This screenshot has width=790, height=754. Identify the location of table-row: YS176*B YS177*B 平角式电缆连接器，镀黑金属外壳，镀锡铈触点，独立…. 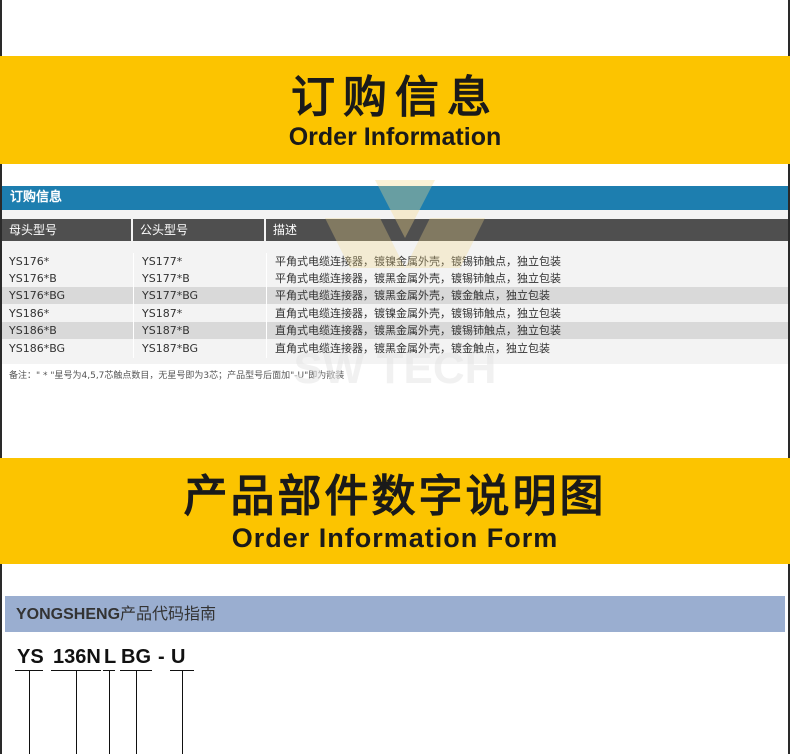
(395, 278).